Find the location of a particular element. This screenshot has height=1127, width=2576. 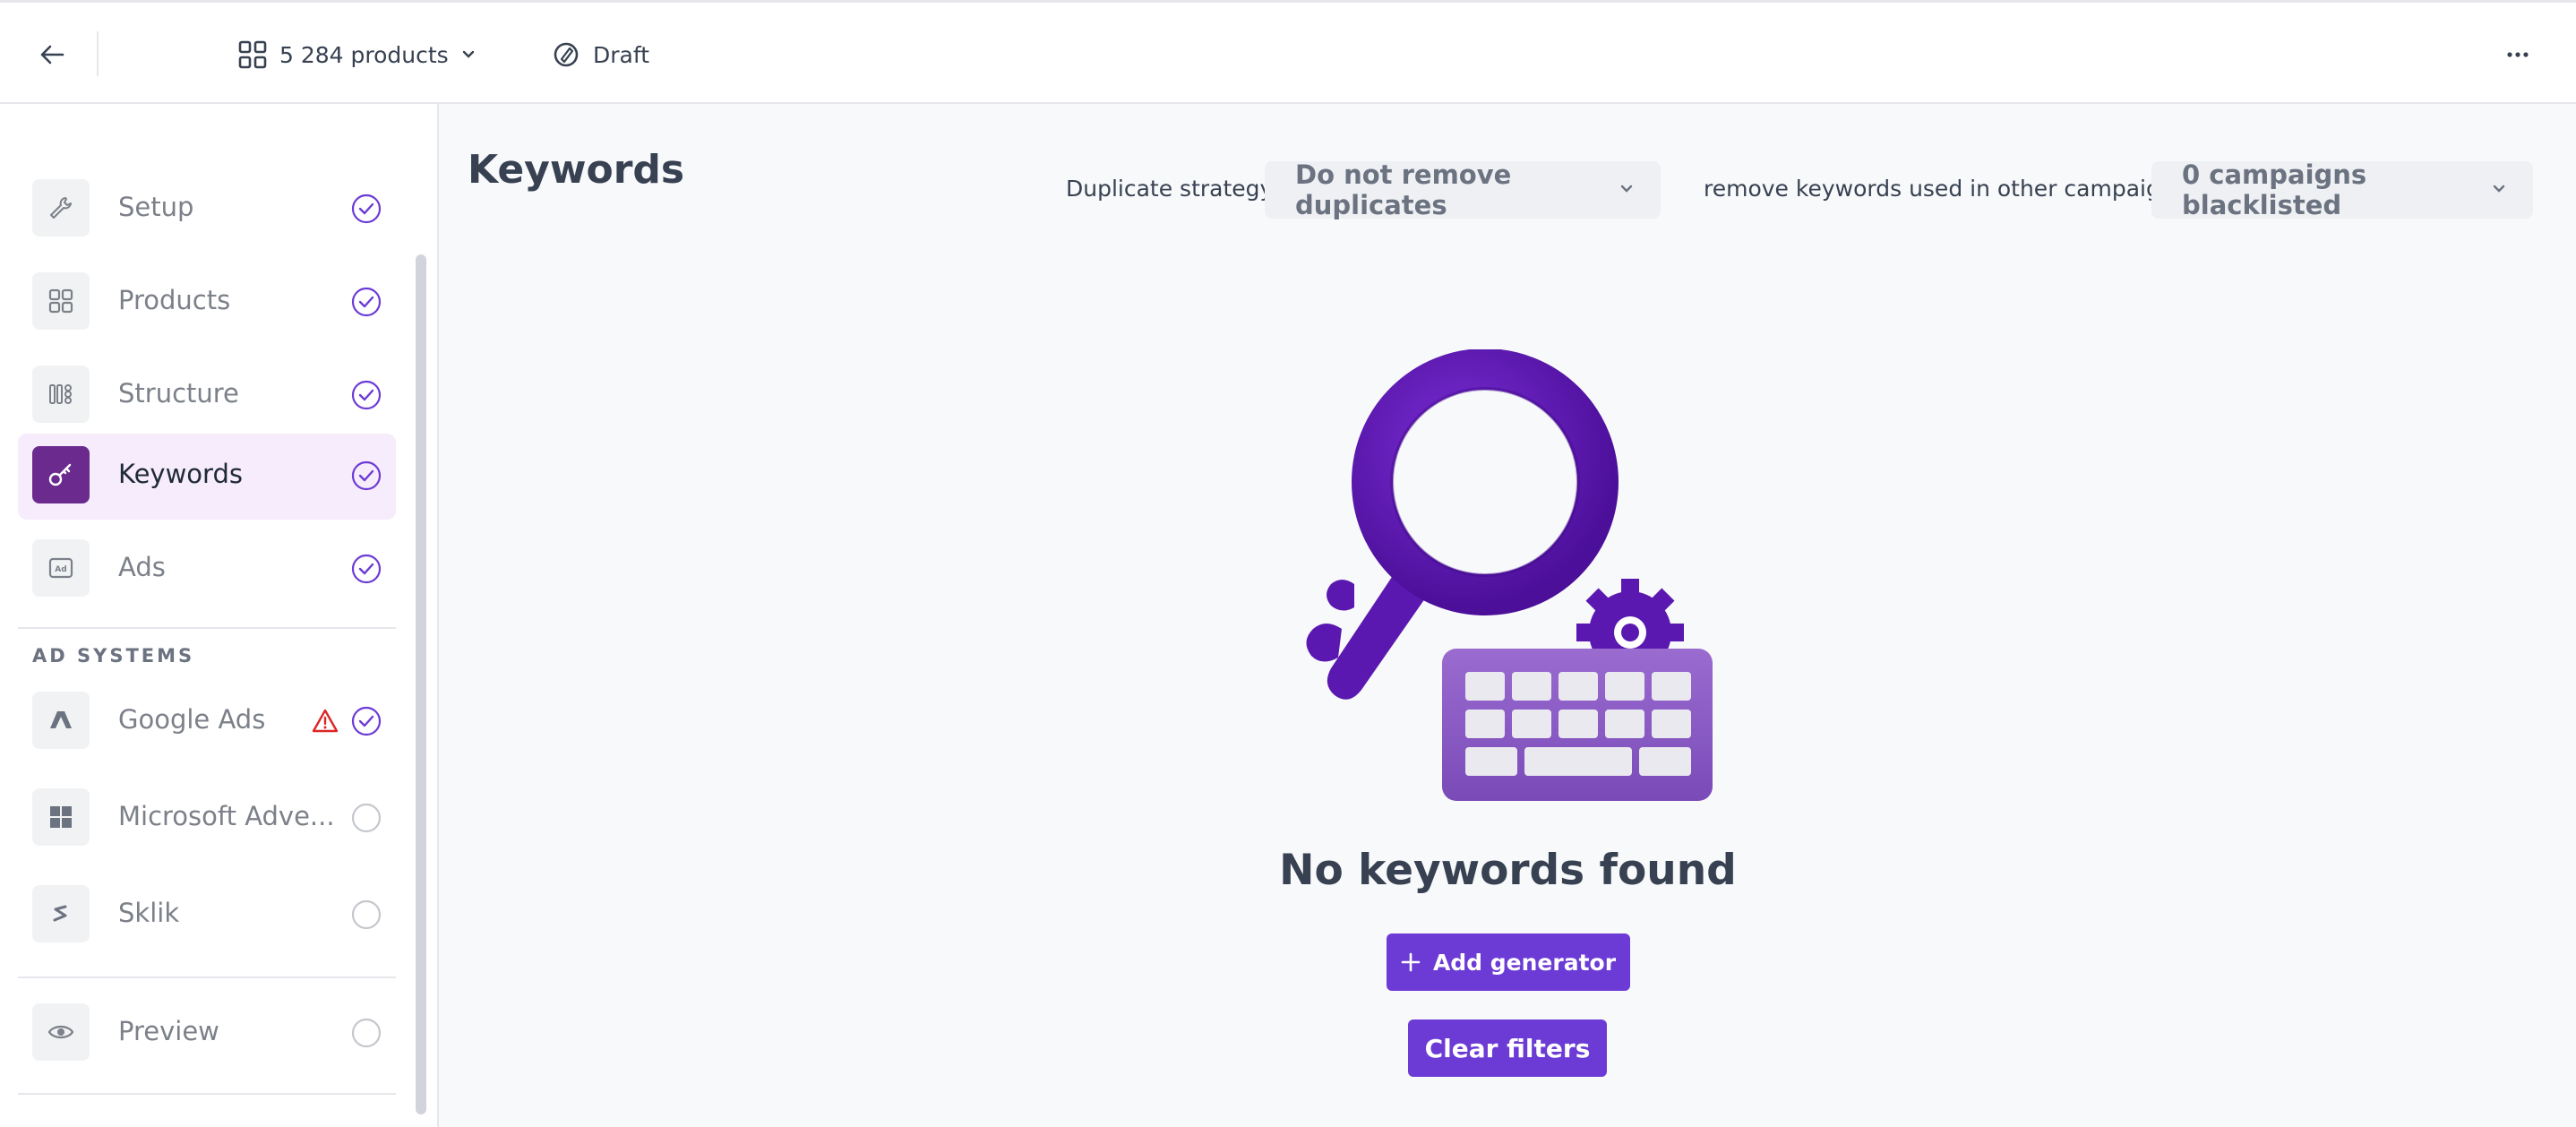

empty-state-title: No keywords found is located at coordinates (1508, 870).